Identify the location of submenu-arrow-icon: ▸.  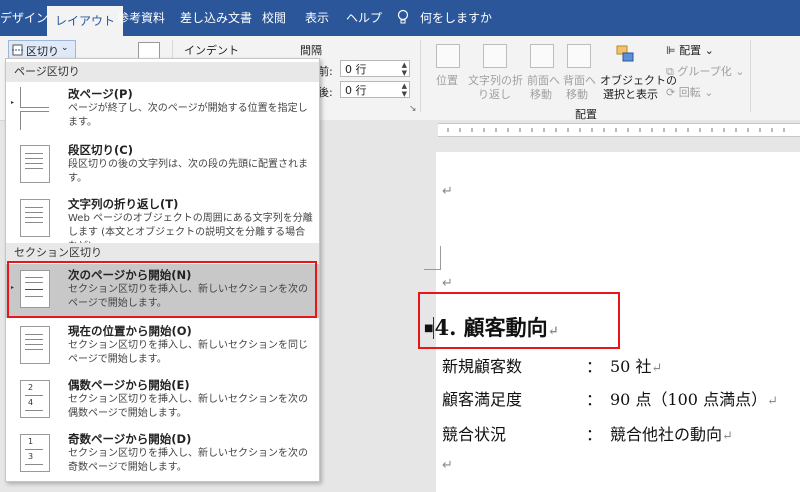
(13, 102).